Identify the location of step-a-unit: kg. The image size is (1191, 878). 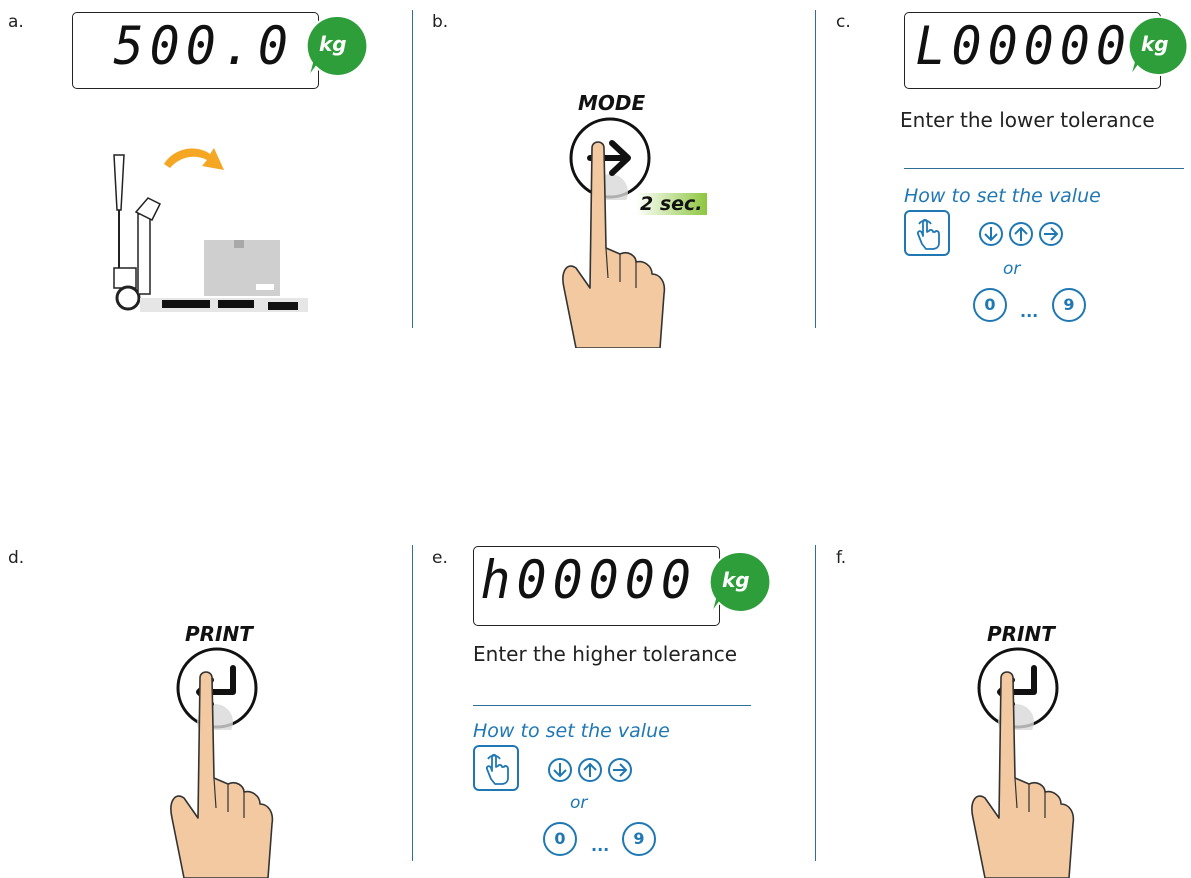
(333, 44).